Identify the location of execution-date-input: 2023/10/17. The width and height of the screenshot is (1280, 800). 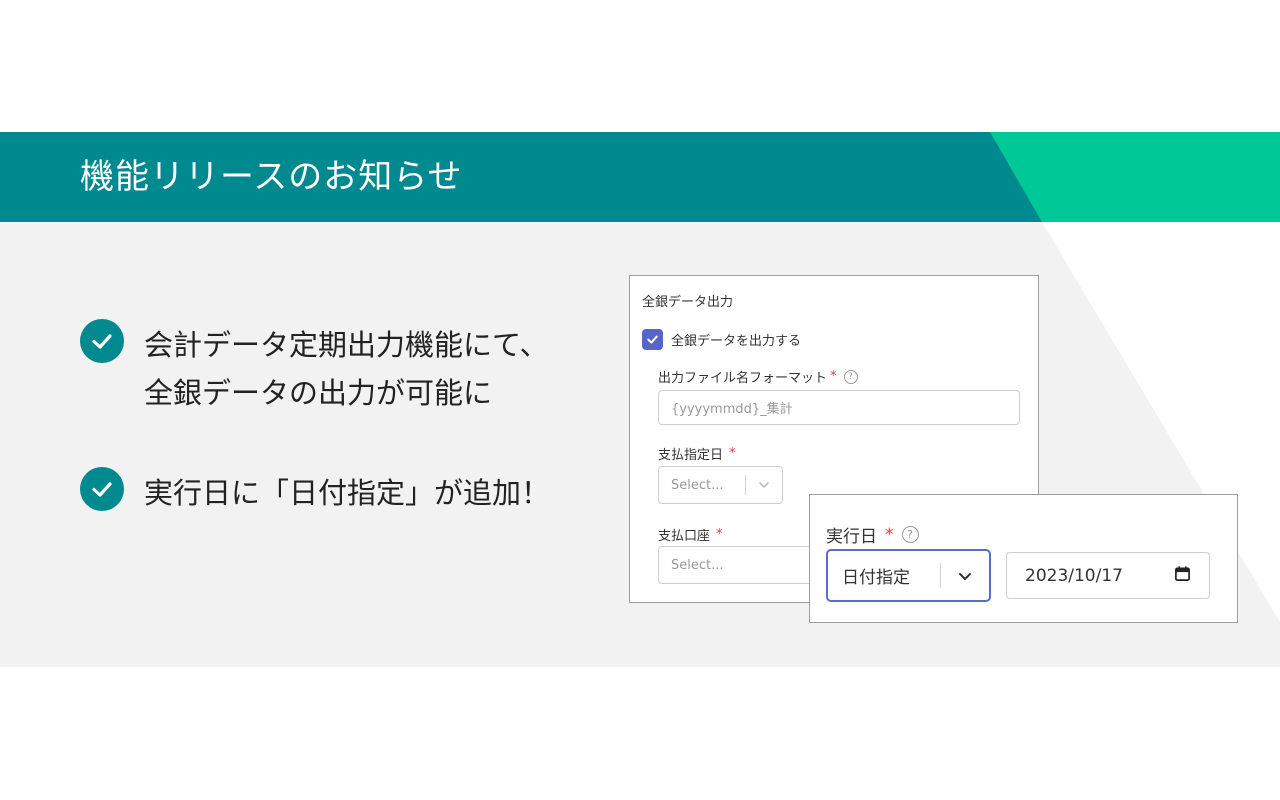
(1108, 575).